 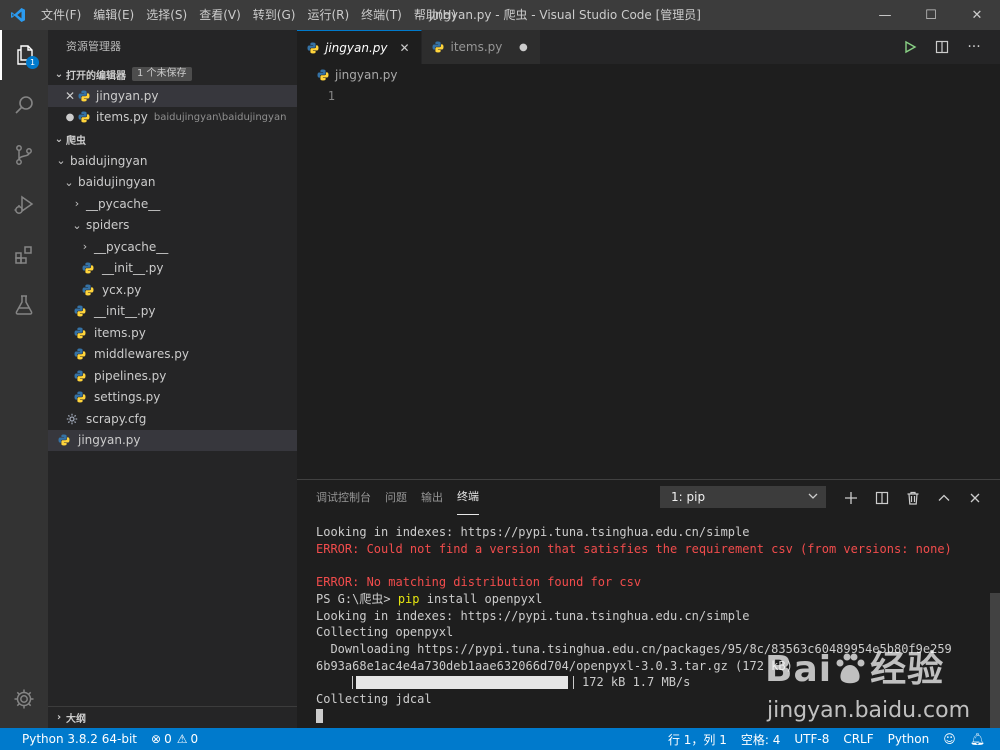 I want to click on tab-debug-console: 调试控制台, so click(x=343, y=497).